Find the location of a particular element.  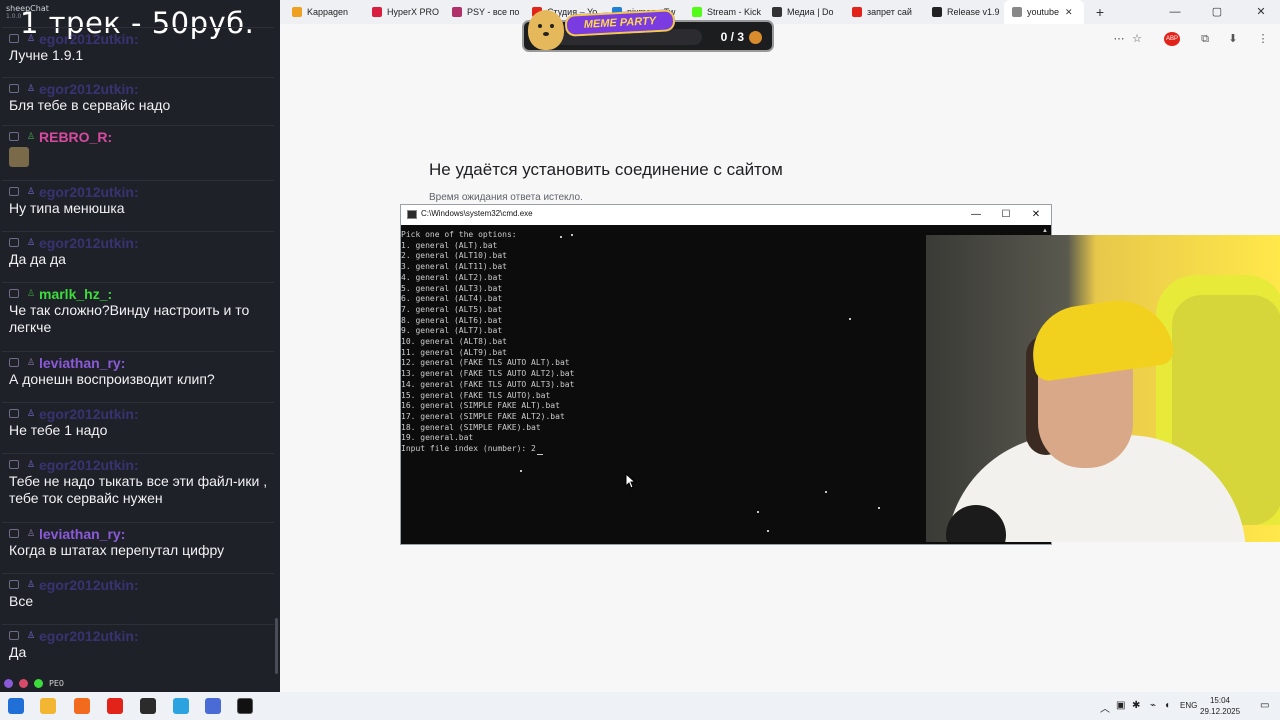

windows-taskbar: ︿ ▣ ✱ ⌁ ◖ ENG 15:04 29.12.2025 ▭ is located at coordinates (640, 706).